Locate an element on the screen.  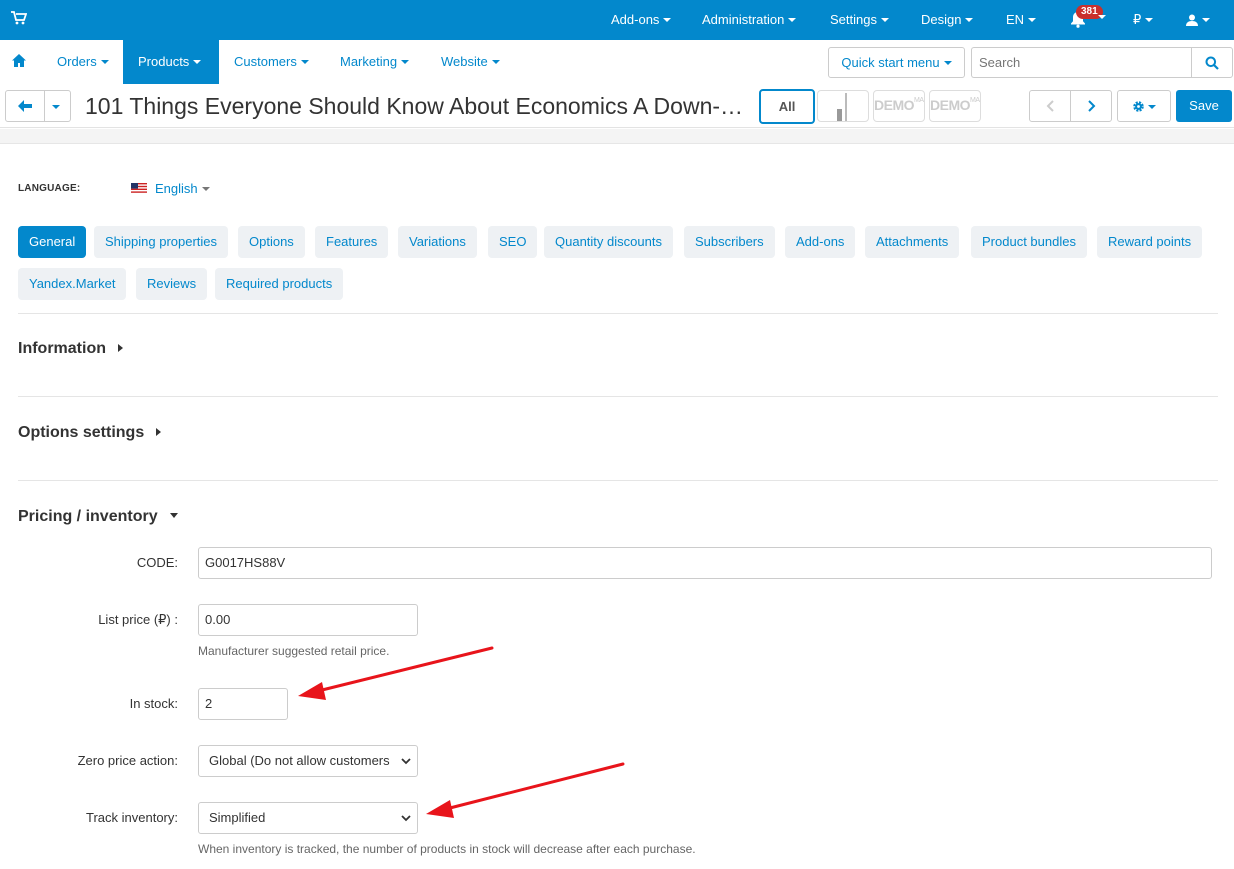
currency-switcher: ₽ is located at coordinates (1143, 20).